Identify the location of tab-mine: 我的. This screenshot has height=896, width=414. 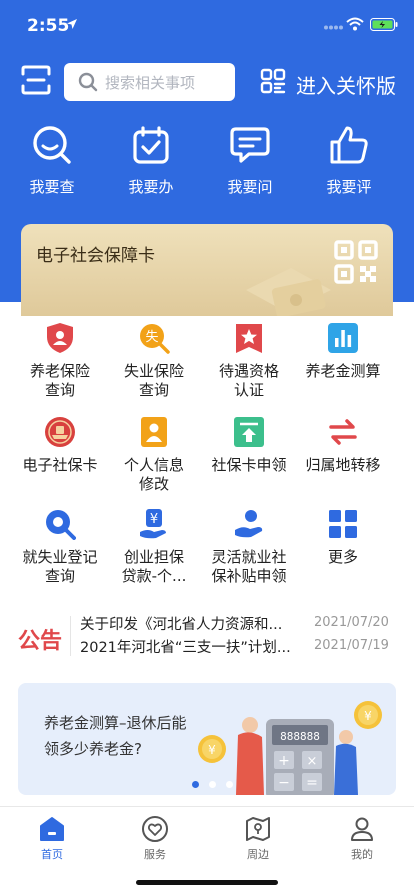
(362, 838).